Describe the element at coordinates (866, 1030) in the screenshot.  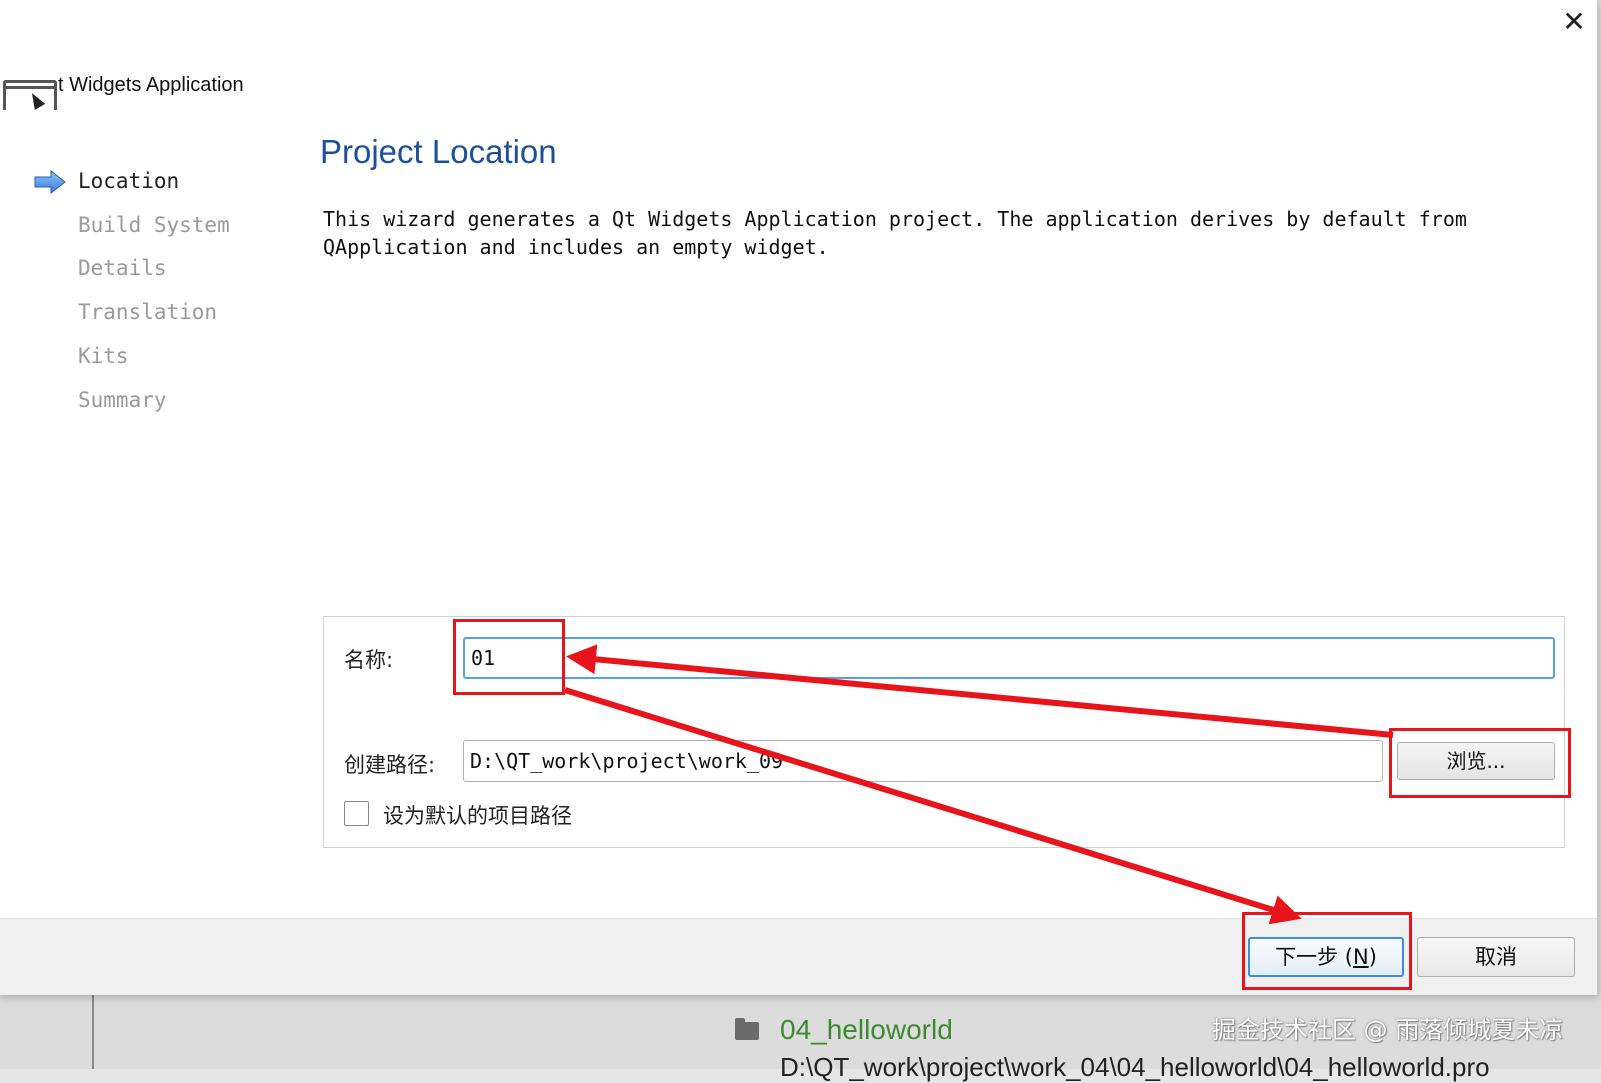
I see `background-folder-name: 04_helloworld` at that location.